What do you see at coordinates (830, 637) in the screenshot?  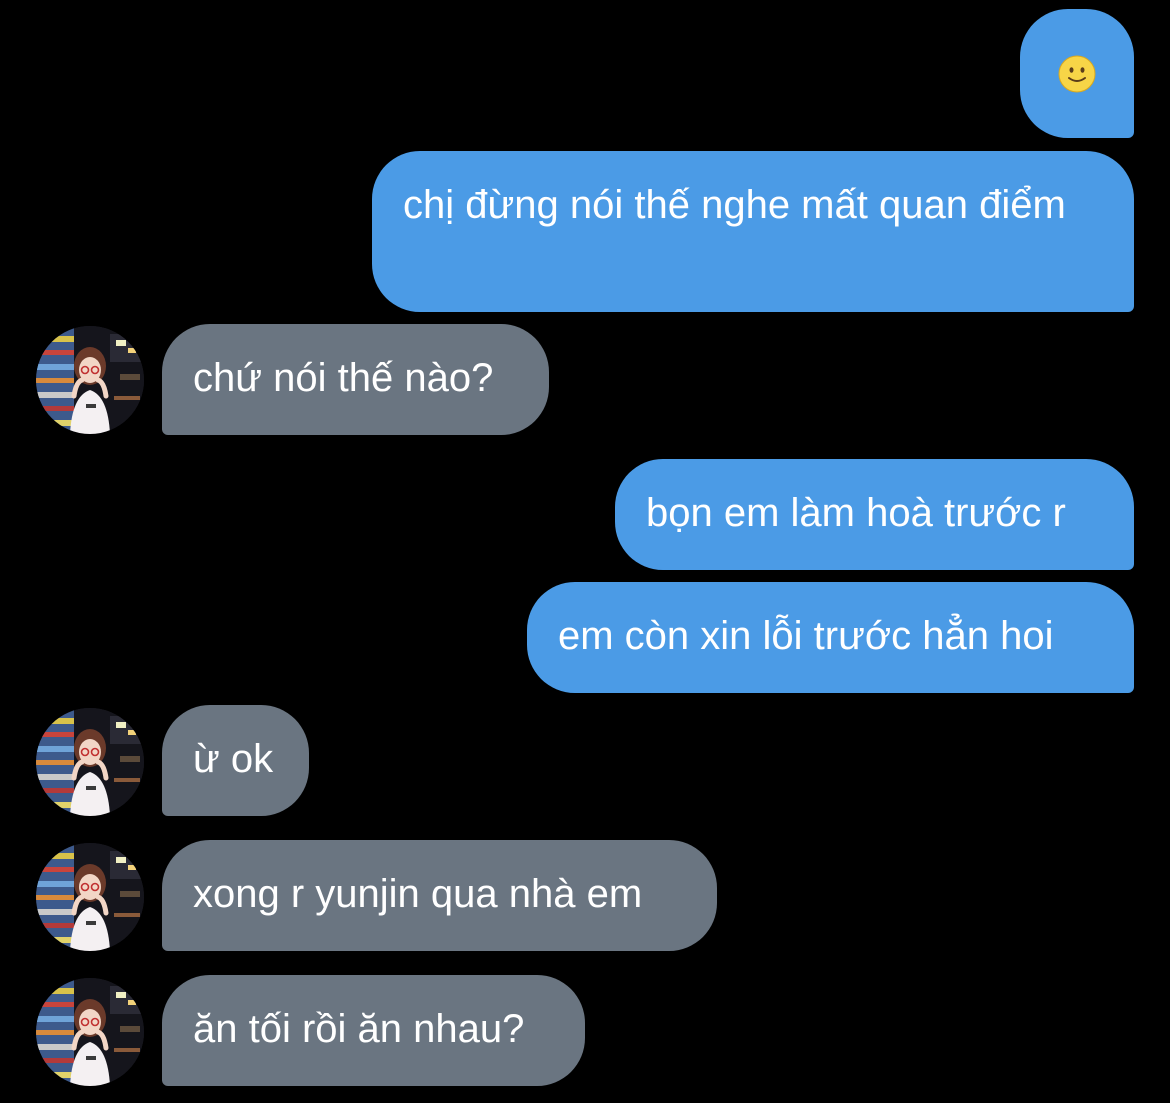 I see `message-bubble-outgoing: em còn xin lỗi trước hẳn hoi` at bounding box center [830, 637].